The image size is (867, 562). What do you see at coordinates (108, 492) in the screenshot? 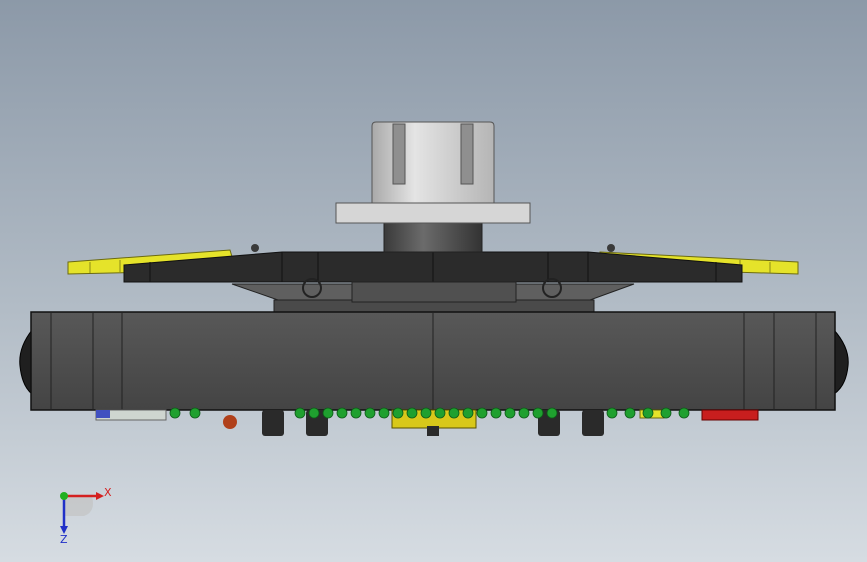
I see `x-axis-label: X` at bounding box center [108, 492].